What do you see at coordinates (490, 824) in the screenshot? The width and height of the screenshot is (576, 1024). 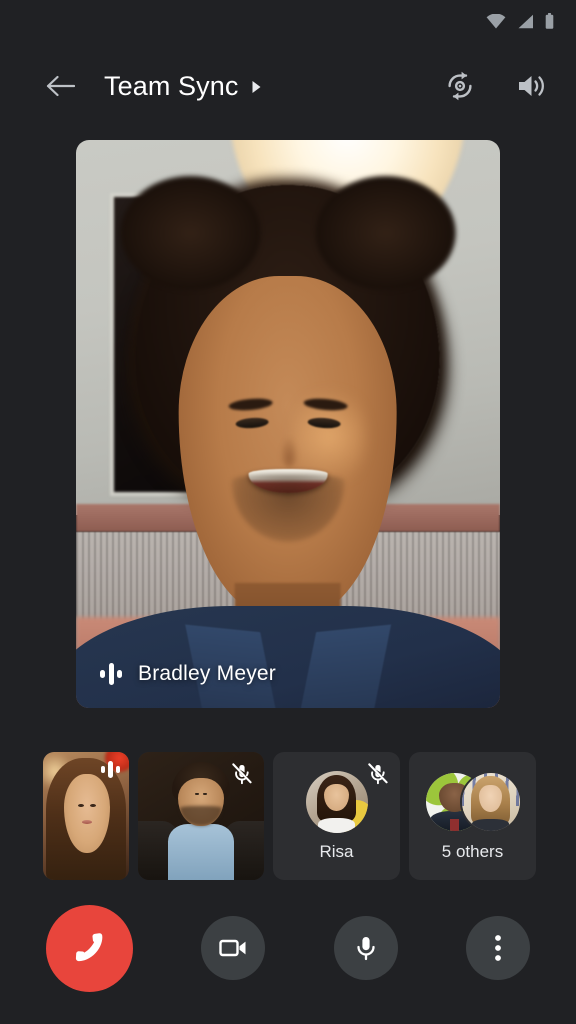 I see `other-avatar-2-body` at bounding box center [490, 824].